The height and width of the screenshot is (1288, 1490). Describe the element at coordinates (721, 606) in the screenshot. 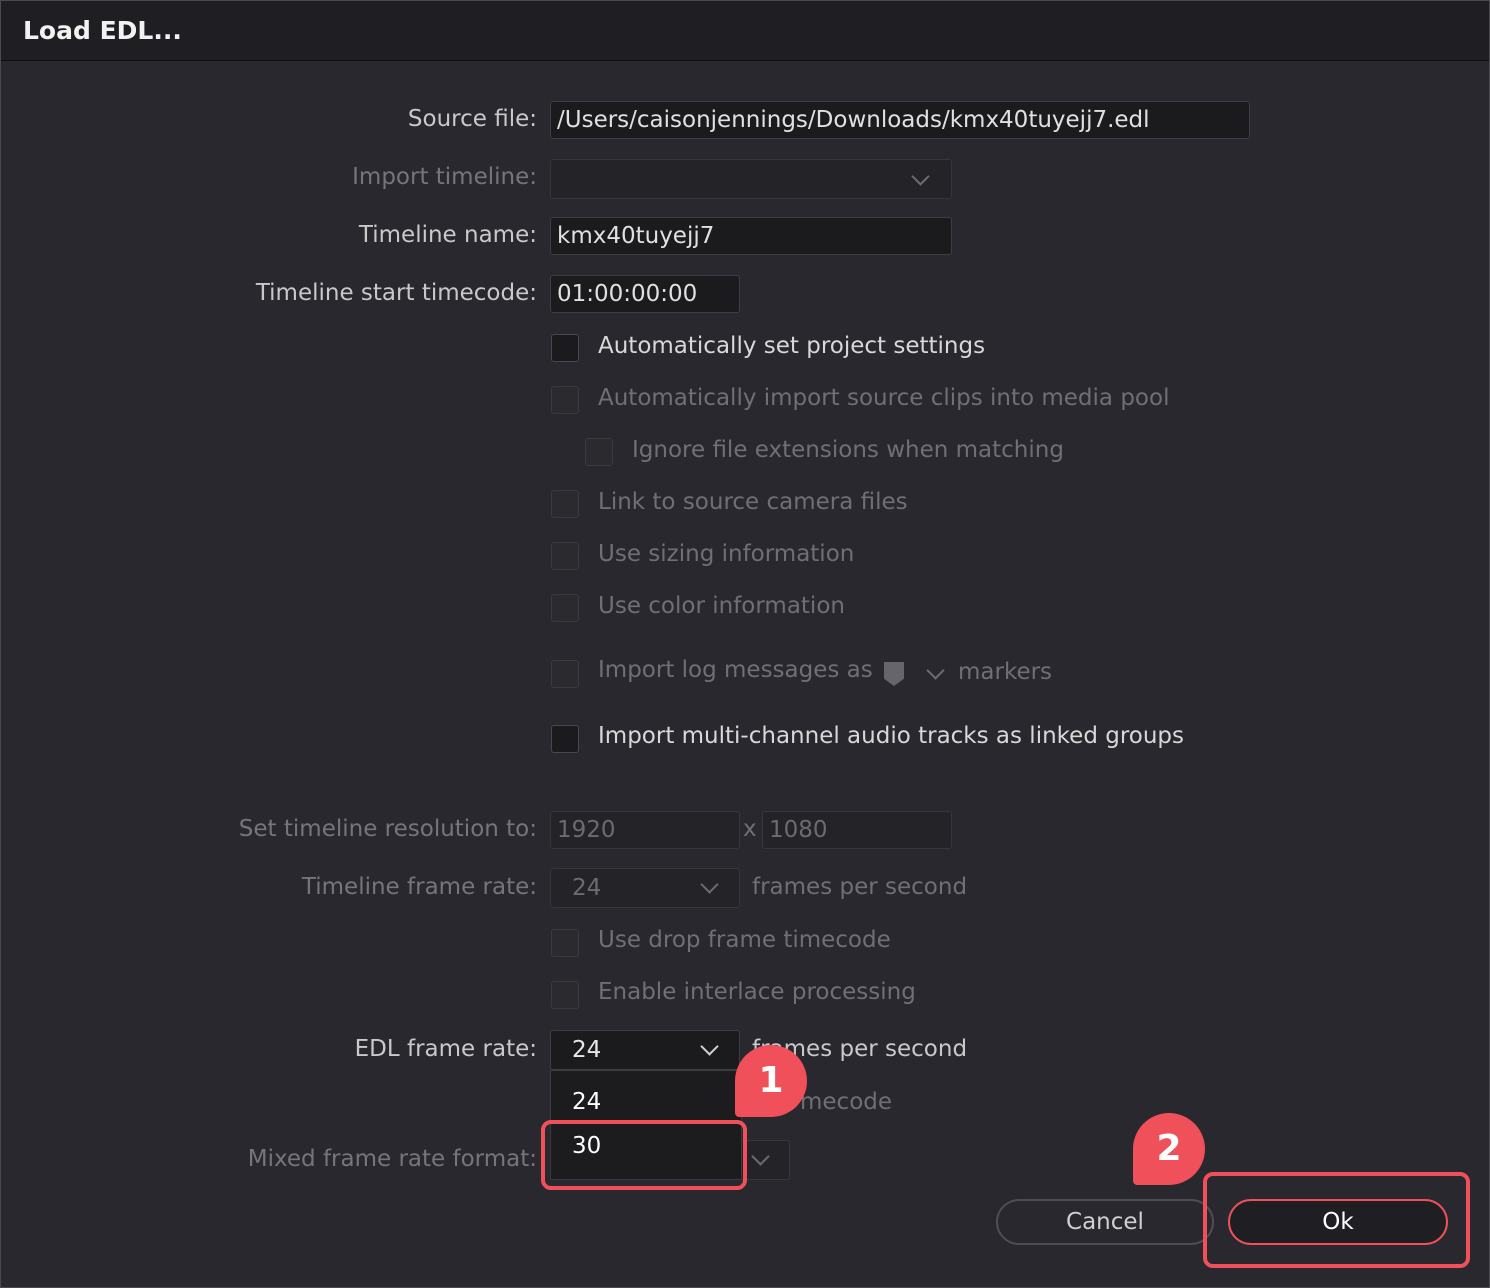

I see `use-color-label: Use color information` at that location.